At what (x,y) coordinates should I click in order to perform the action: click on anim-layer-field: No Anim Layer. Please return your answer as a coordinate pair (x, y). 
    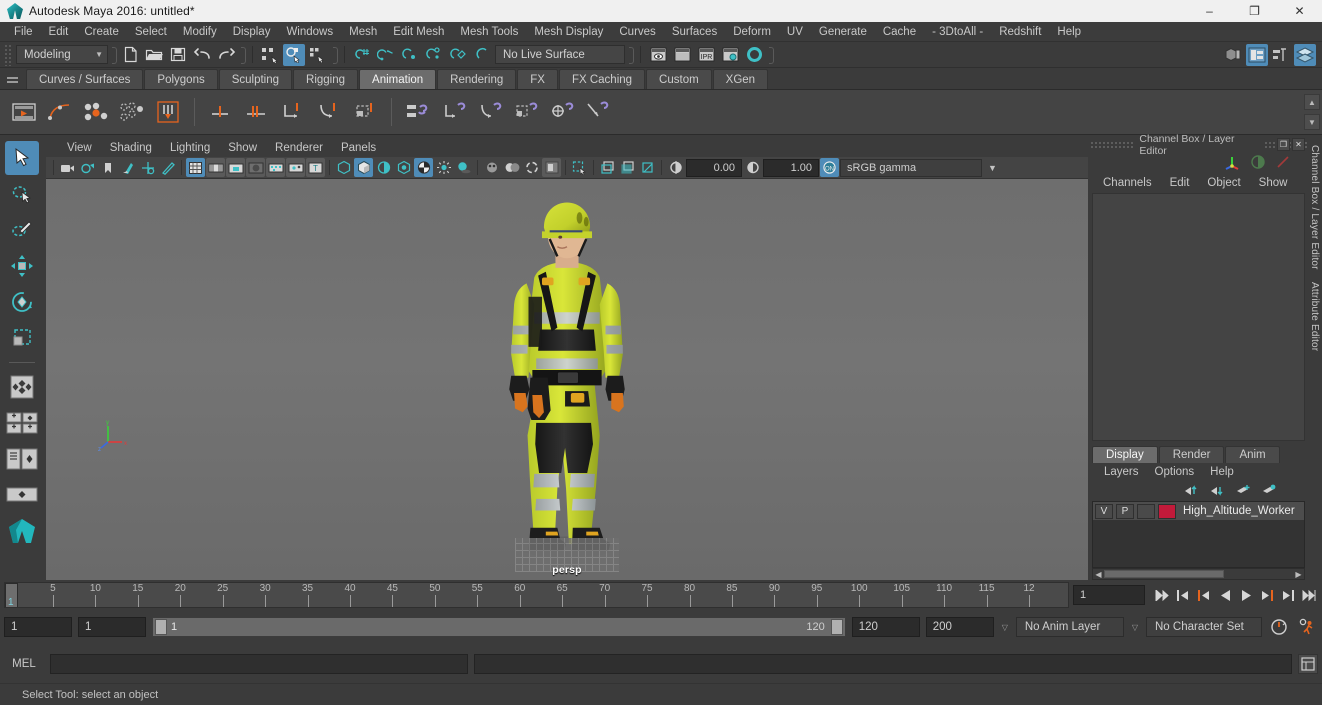
    Looking at the image, I should click on (1069, 627).